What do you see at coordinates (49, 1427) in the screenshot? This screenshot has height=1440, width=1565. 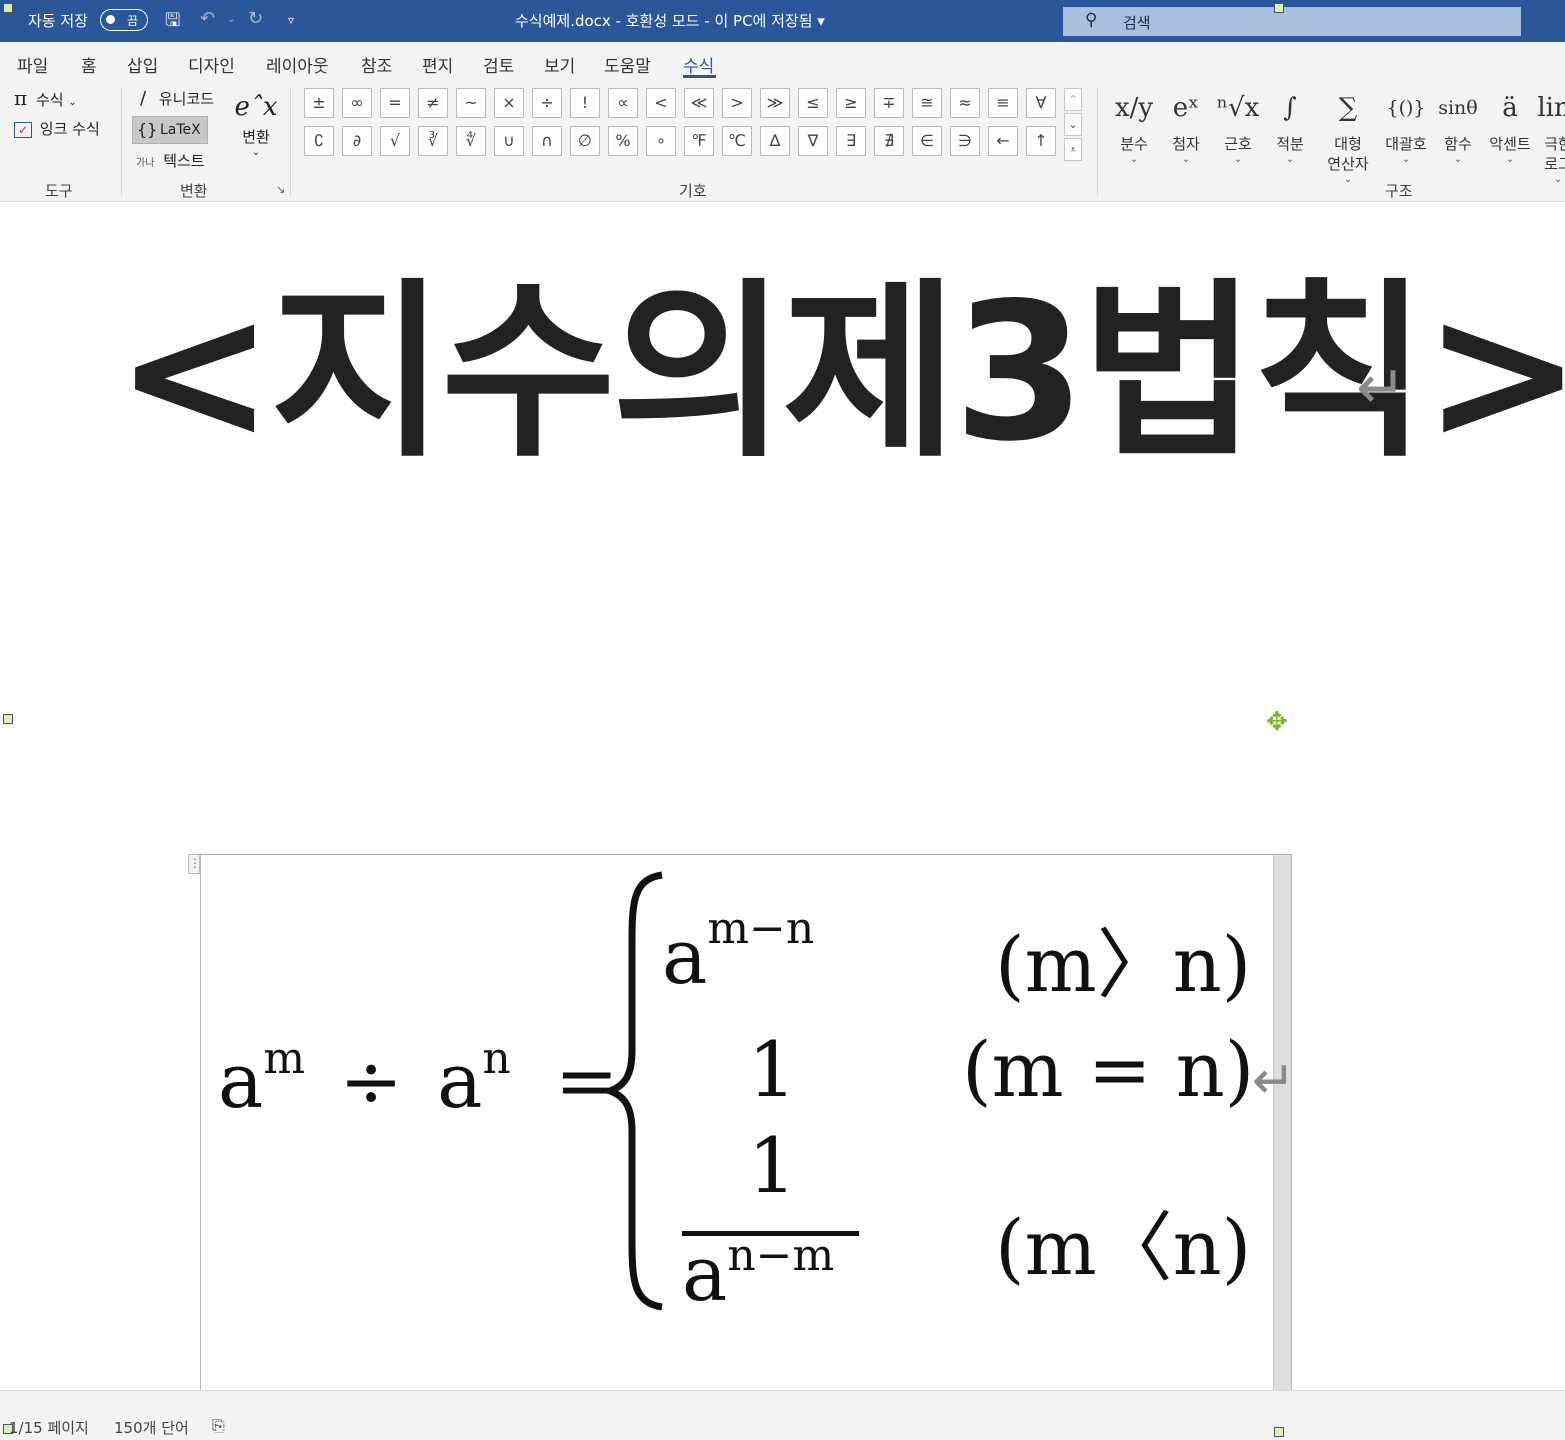 I see `page-count: 1/15 페이지` at bounding box center [49, 1427].